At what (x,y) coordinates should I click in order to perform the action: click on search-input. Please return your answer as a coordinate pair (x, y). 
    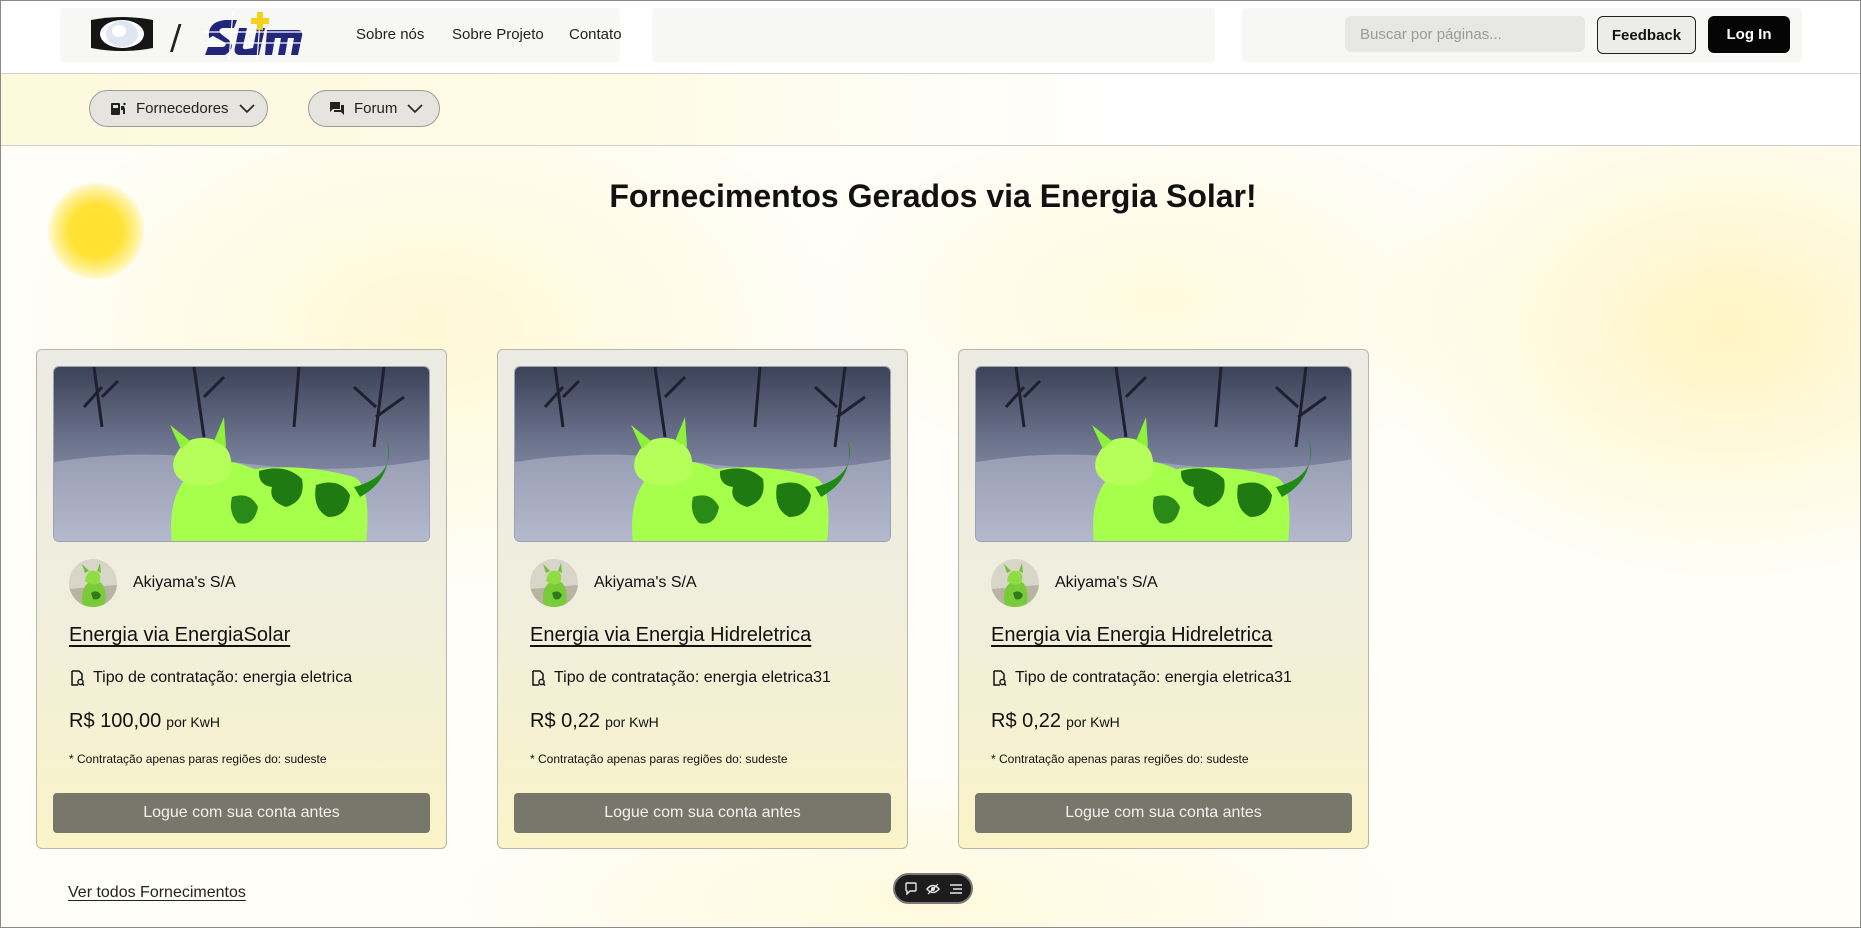
    Looking at the image, I should click on (1465, 34).